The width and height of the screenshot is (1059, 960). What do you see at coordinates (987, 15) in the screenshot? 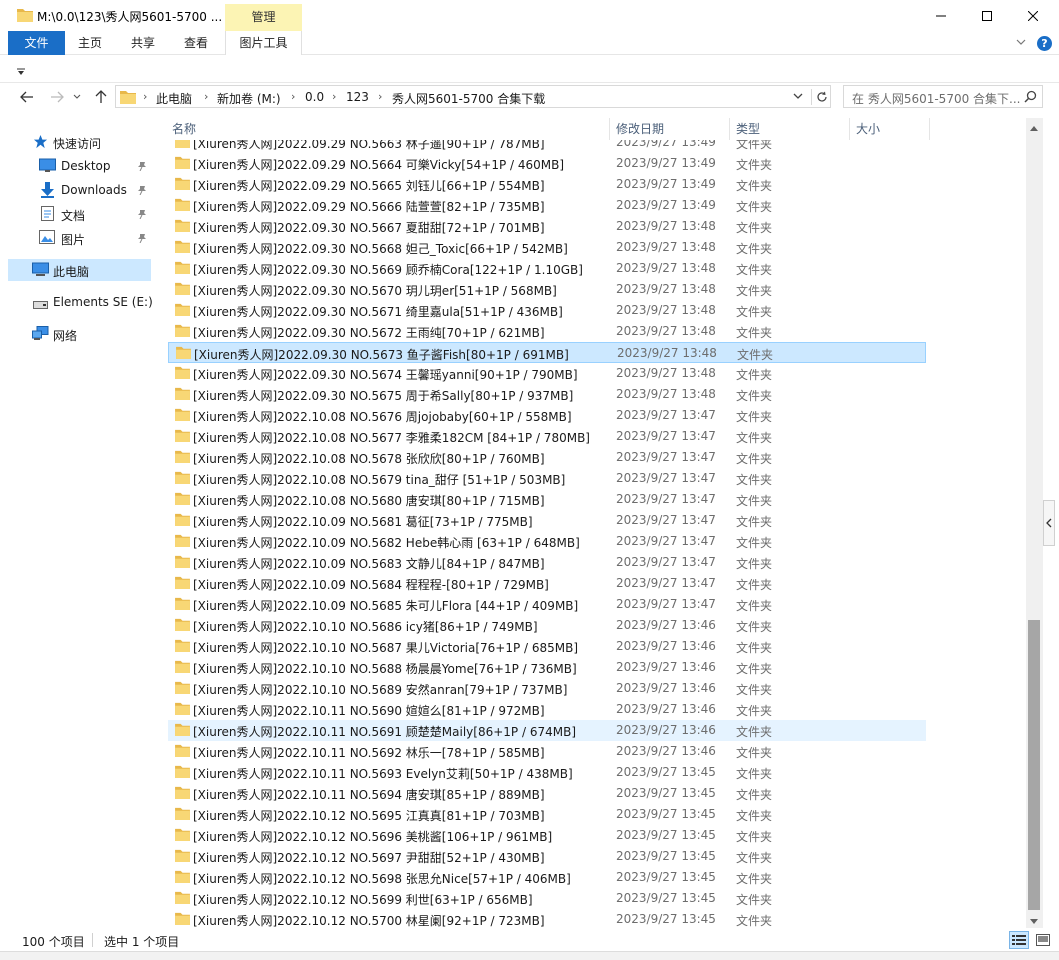
I see `maximize-button` at bounding box center [987, 15].